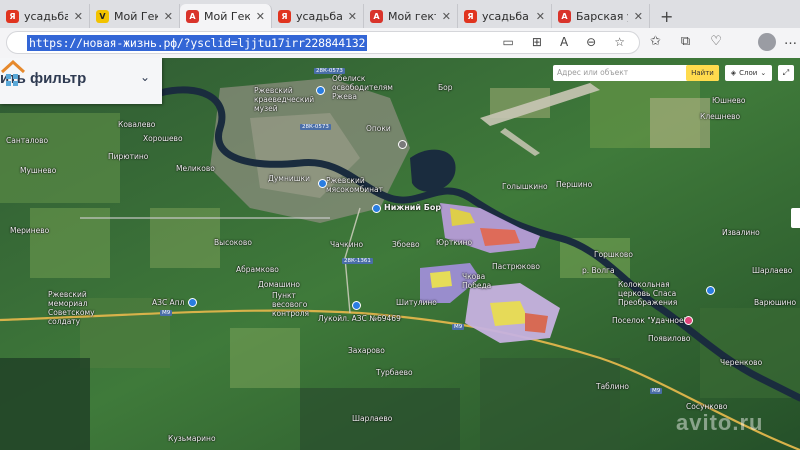 This screenshot has width=800, height=450. What do you see at coordinates (137, 124) in the screenshot?
I see `map-label: Ковалево` at bounding box center [137, 124].